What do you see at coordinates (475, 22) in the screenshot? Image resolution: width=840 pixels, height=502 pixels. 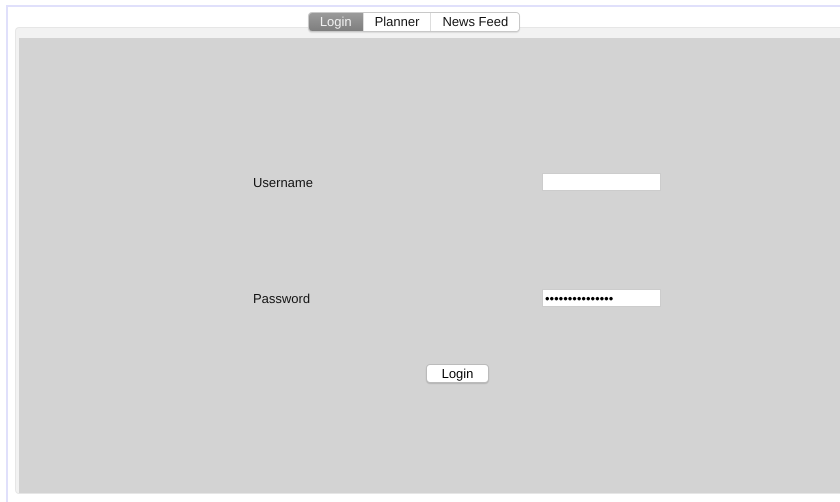 I see `tab: News Feed` at bounding box center [475, 22].